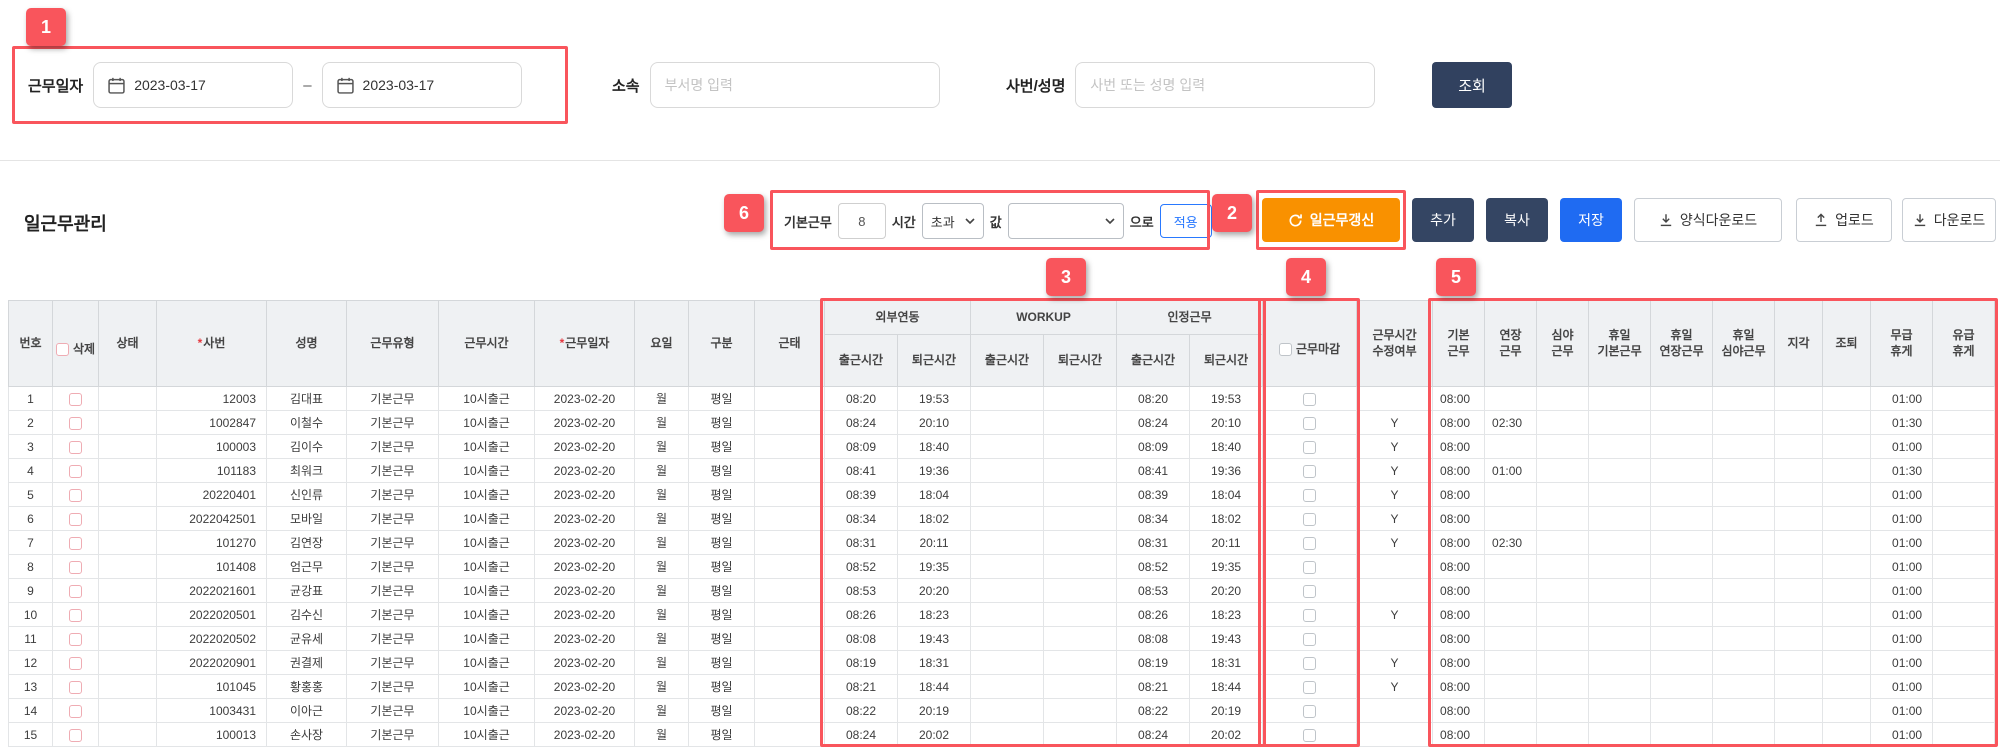  I want to click on cell-no: 13, so click(30, 686).